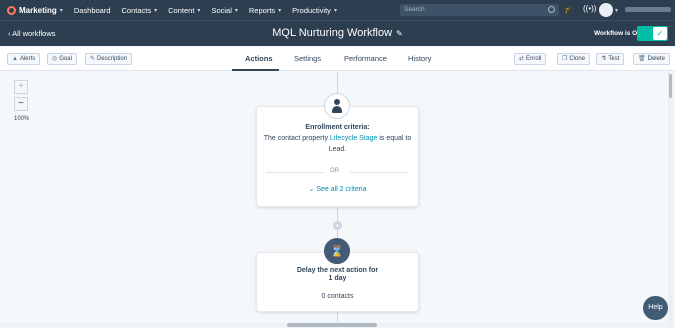  What do you see at coordinates (337, 149) in the screenshot?
I see `enrollment-value: Lead.` at bounding box center [337, 149].